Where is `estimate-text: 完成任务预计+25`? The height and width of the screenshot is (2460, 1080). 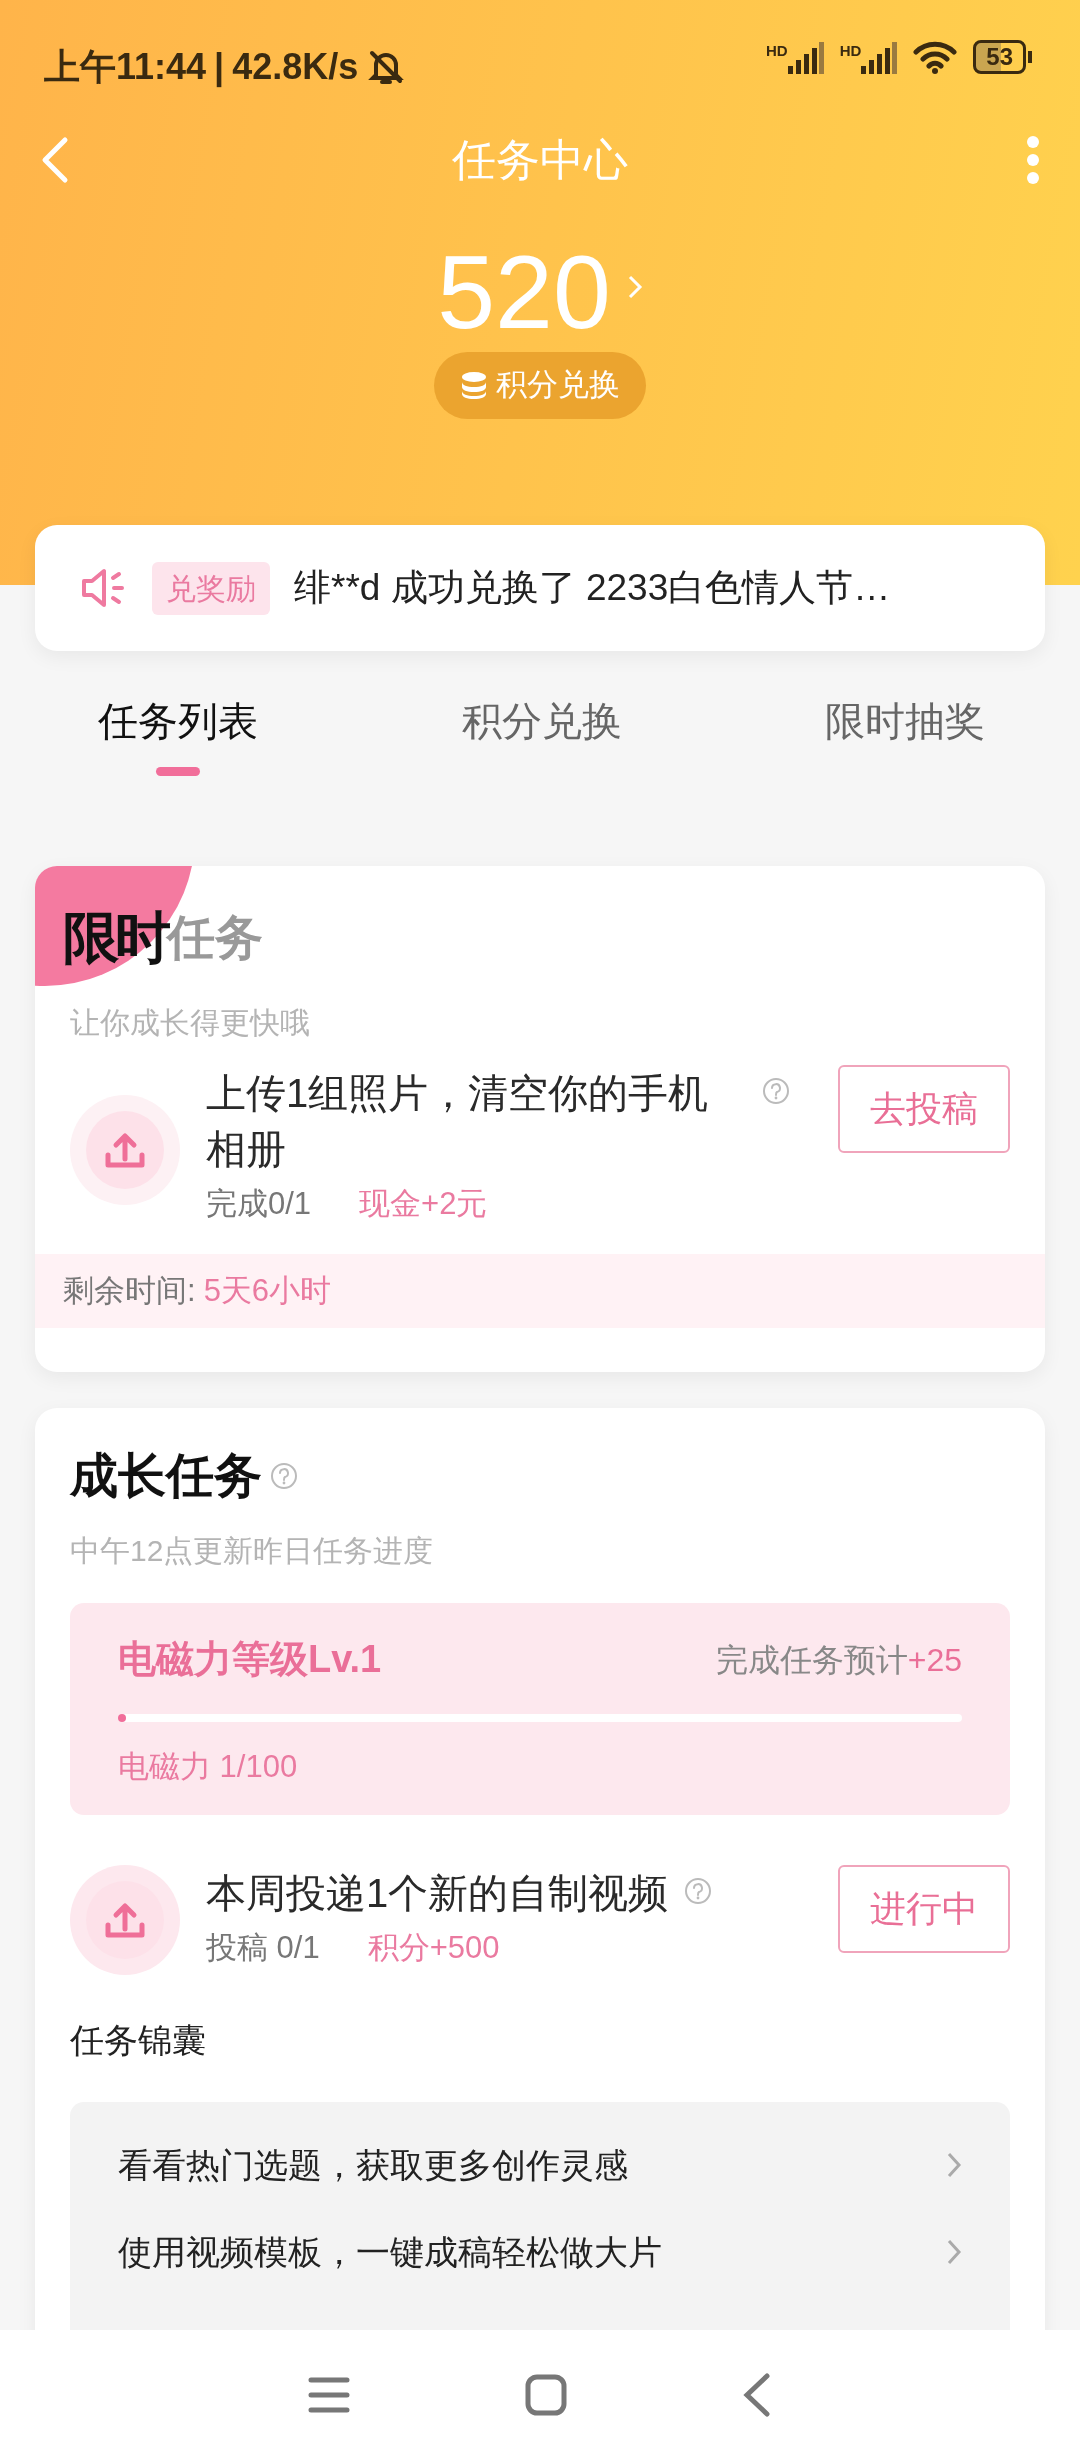 estimate-text: 完成任务预计+25 is located at coordinates (838, 1660).